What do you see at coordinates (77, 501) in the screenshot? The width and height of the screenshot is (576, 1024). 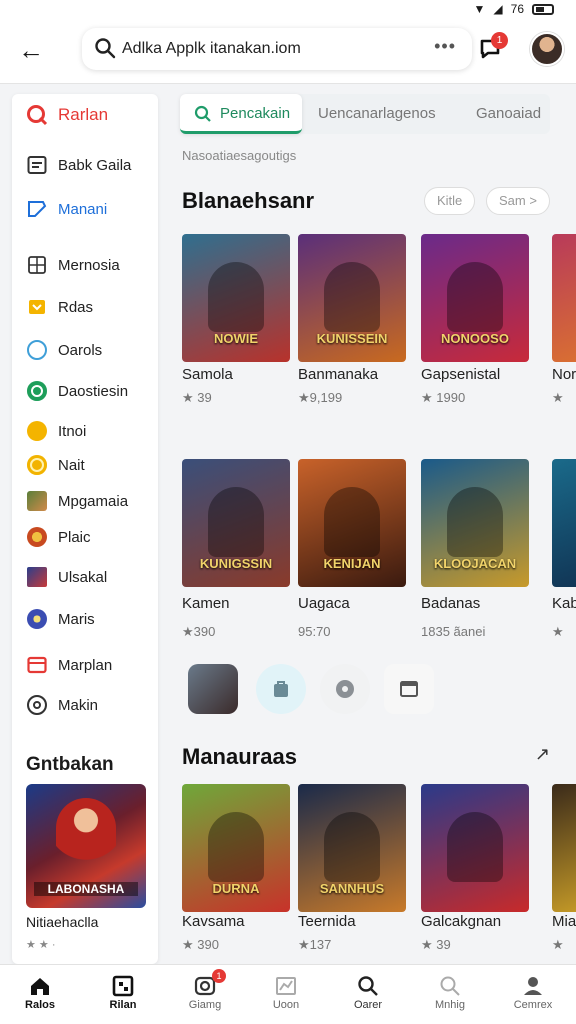 I see `sidebar-item-9: Mpgamaia` at bounding box center [77, 501].